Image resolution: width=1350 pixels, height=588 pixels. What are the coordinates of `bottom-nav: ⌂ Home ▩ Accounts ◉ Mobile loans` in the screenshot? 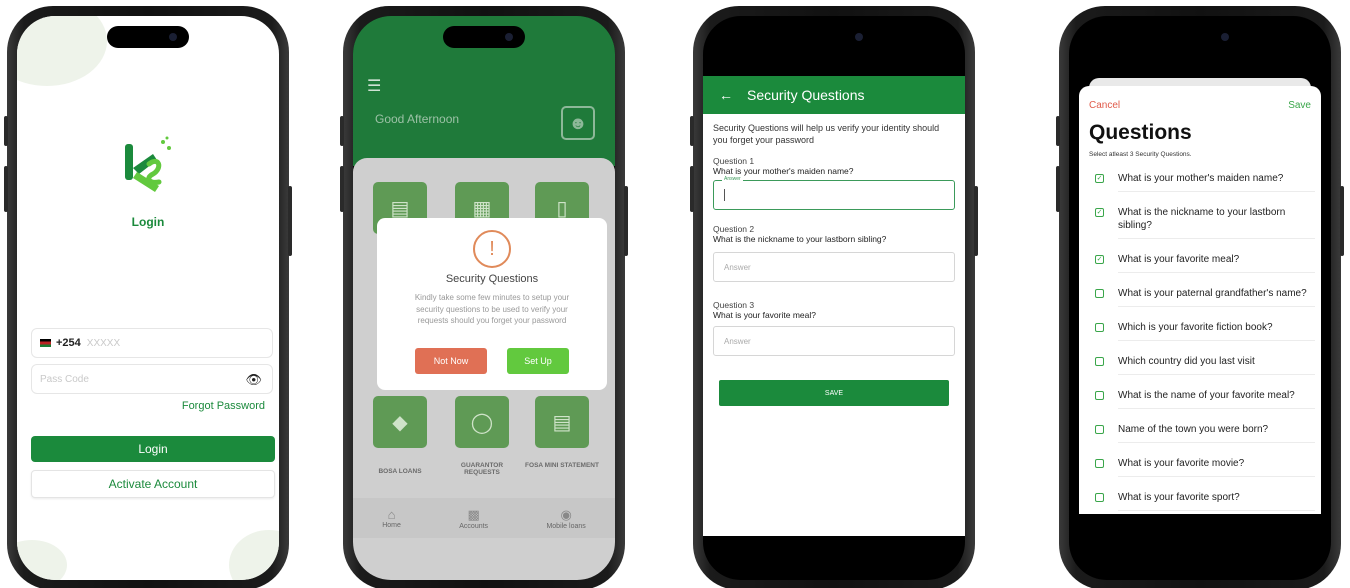 It's located at (484, 518).